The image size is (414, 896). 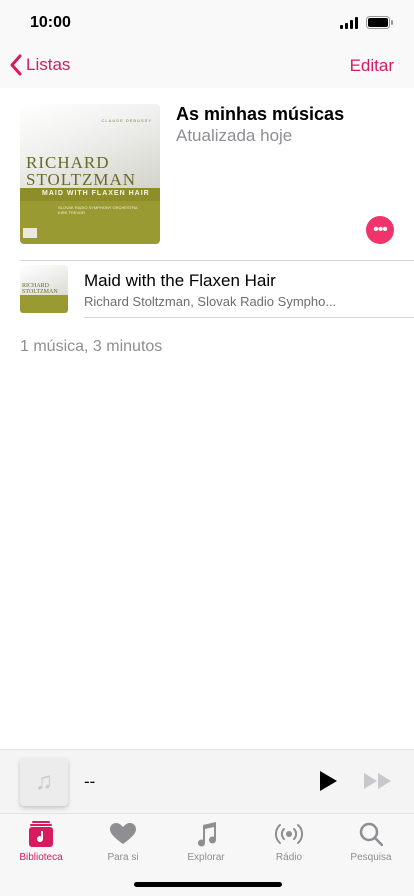 I want to click on back-button: Listas, so click(x=40, y=65).